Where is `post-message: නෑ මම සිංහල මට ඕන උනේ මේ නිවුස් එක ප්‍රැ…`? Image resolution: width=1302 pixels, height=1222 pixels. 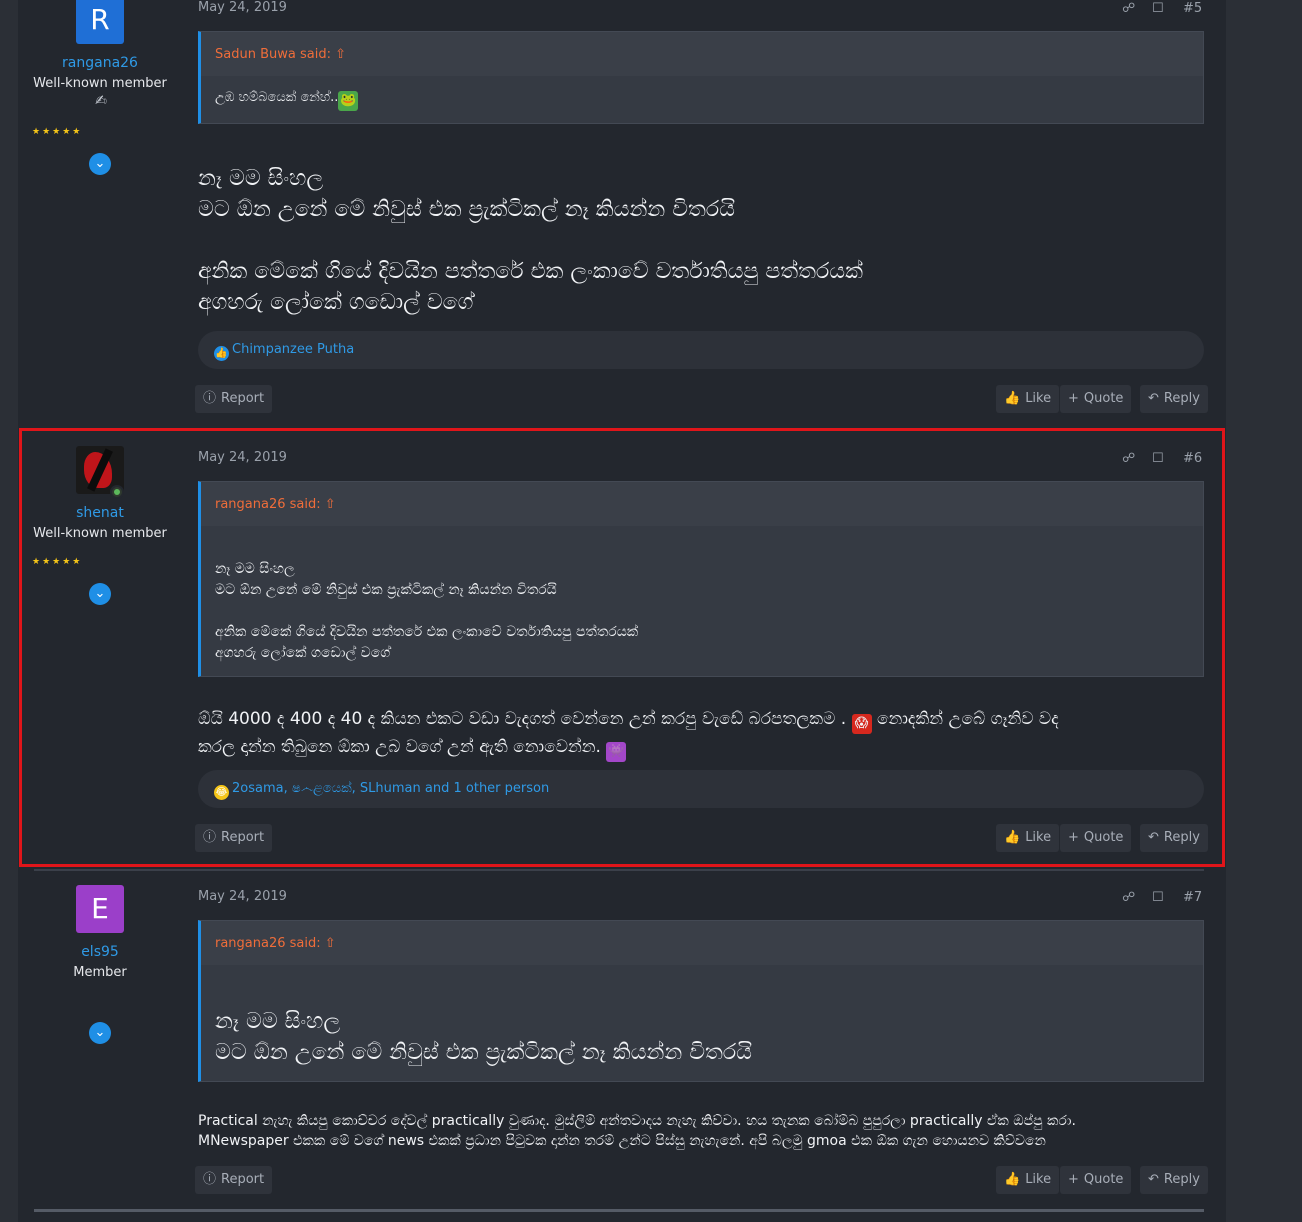 post-message: නෑ මම සිංහල මට ඕන උනේ මේ නිවුස් එක ප්‍රැ… is located at coordinates (701, 240).